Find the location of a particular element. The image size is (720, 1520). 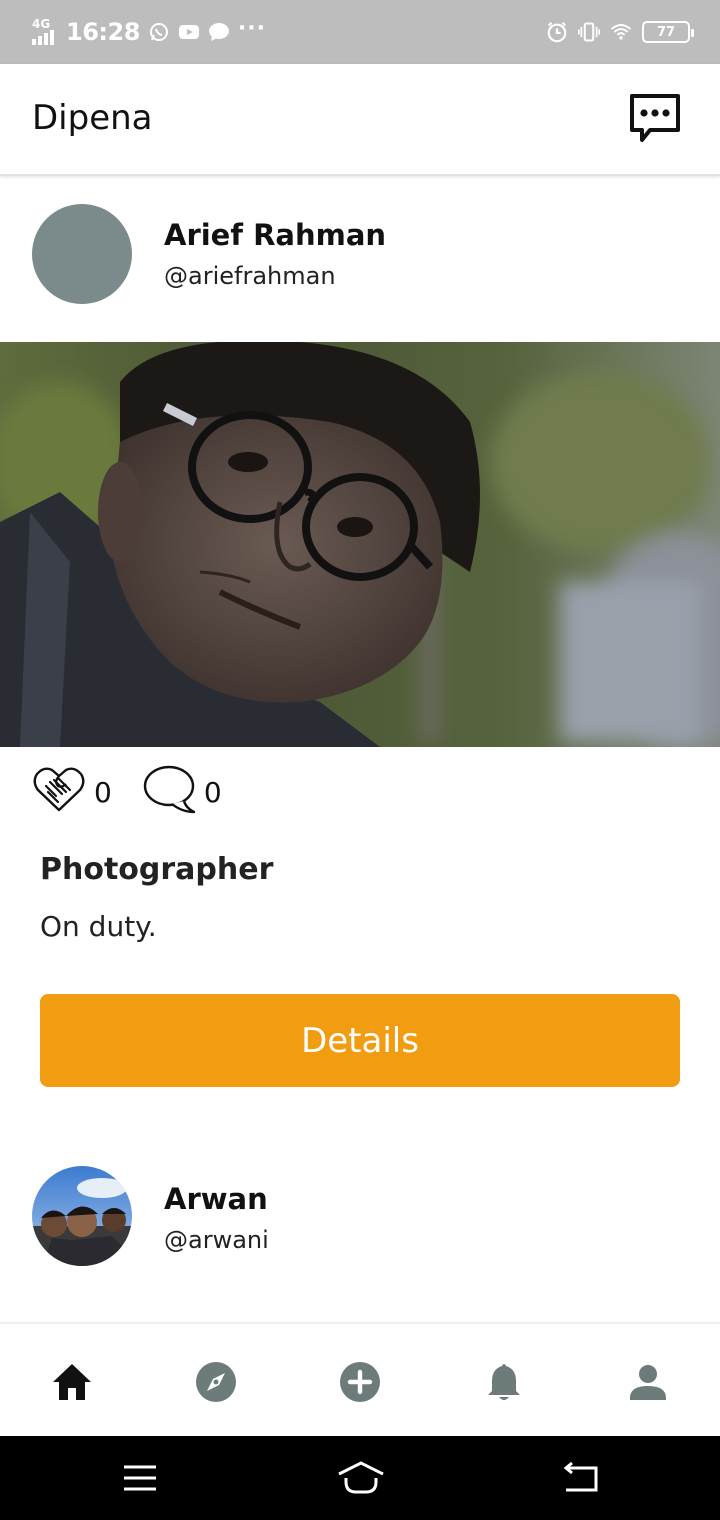

alarm-icon is located at coordinates (557, 32).